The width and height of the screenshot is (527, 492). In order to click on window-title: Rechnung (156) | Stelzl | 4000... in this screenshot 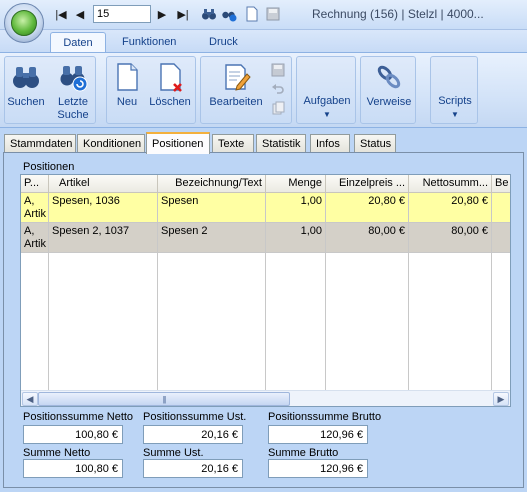, I will do `click(398, 14)`.